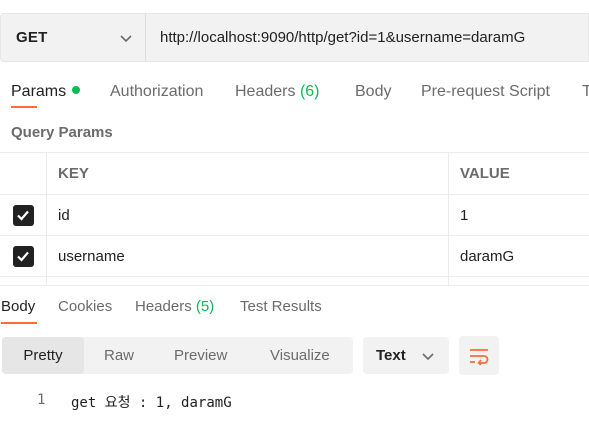 Image resolution: width=589 pixels, height=437 pixels. What do you see at coordinates (156, 92) in the screenshot?
I see `tab-authorization: Authorization` at bounding box center [156, 92].